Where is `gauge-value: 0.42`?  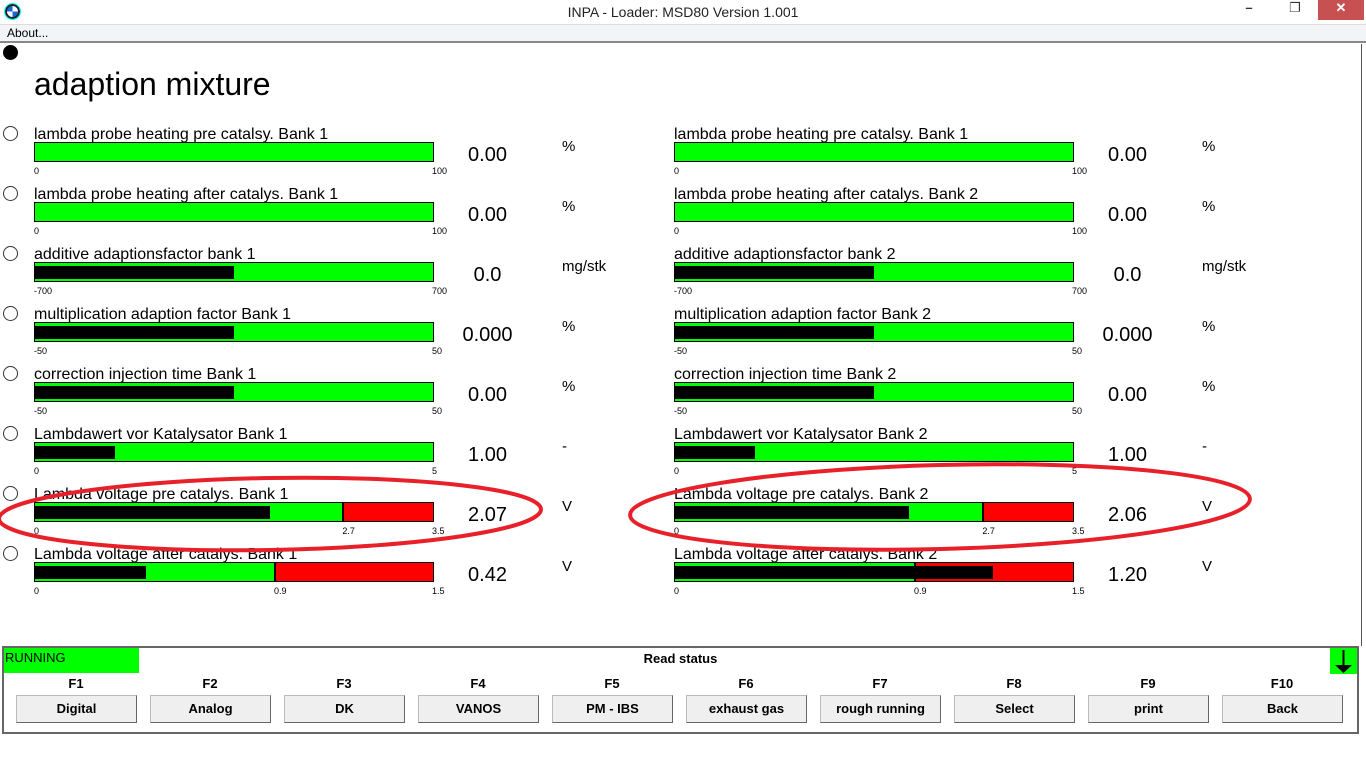
gauge-value: 0.42 is located at coordinates (487, 575).